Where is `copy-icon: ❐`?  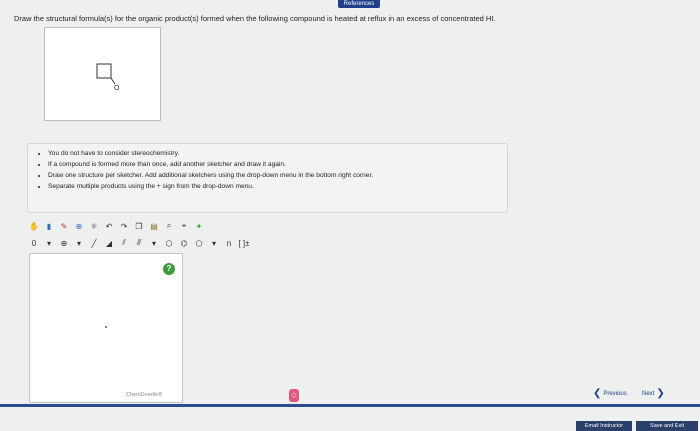 copy-icon: ❐ is located at coordinates (139, 226).